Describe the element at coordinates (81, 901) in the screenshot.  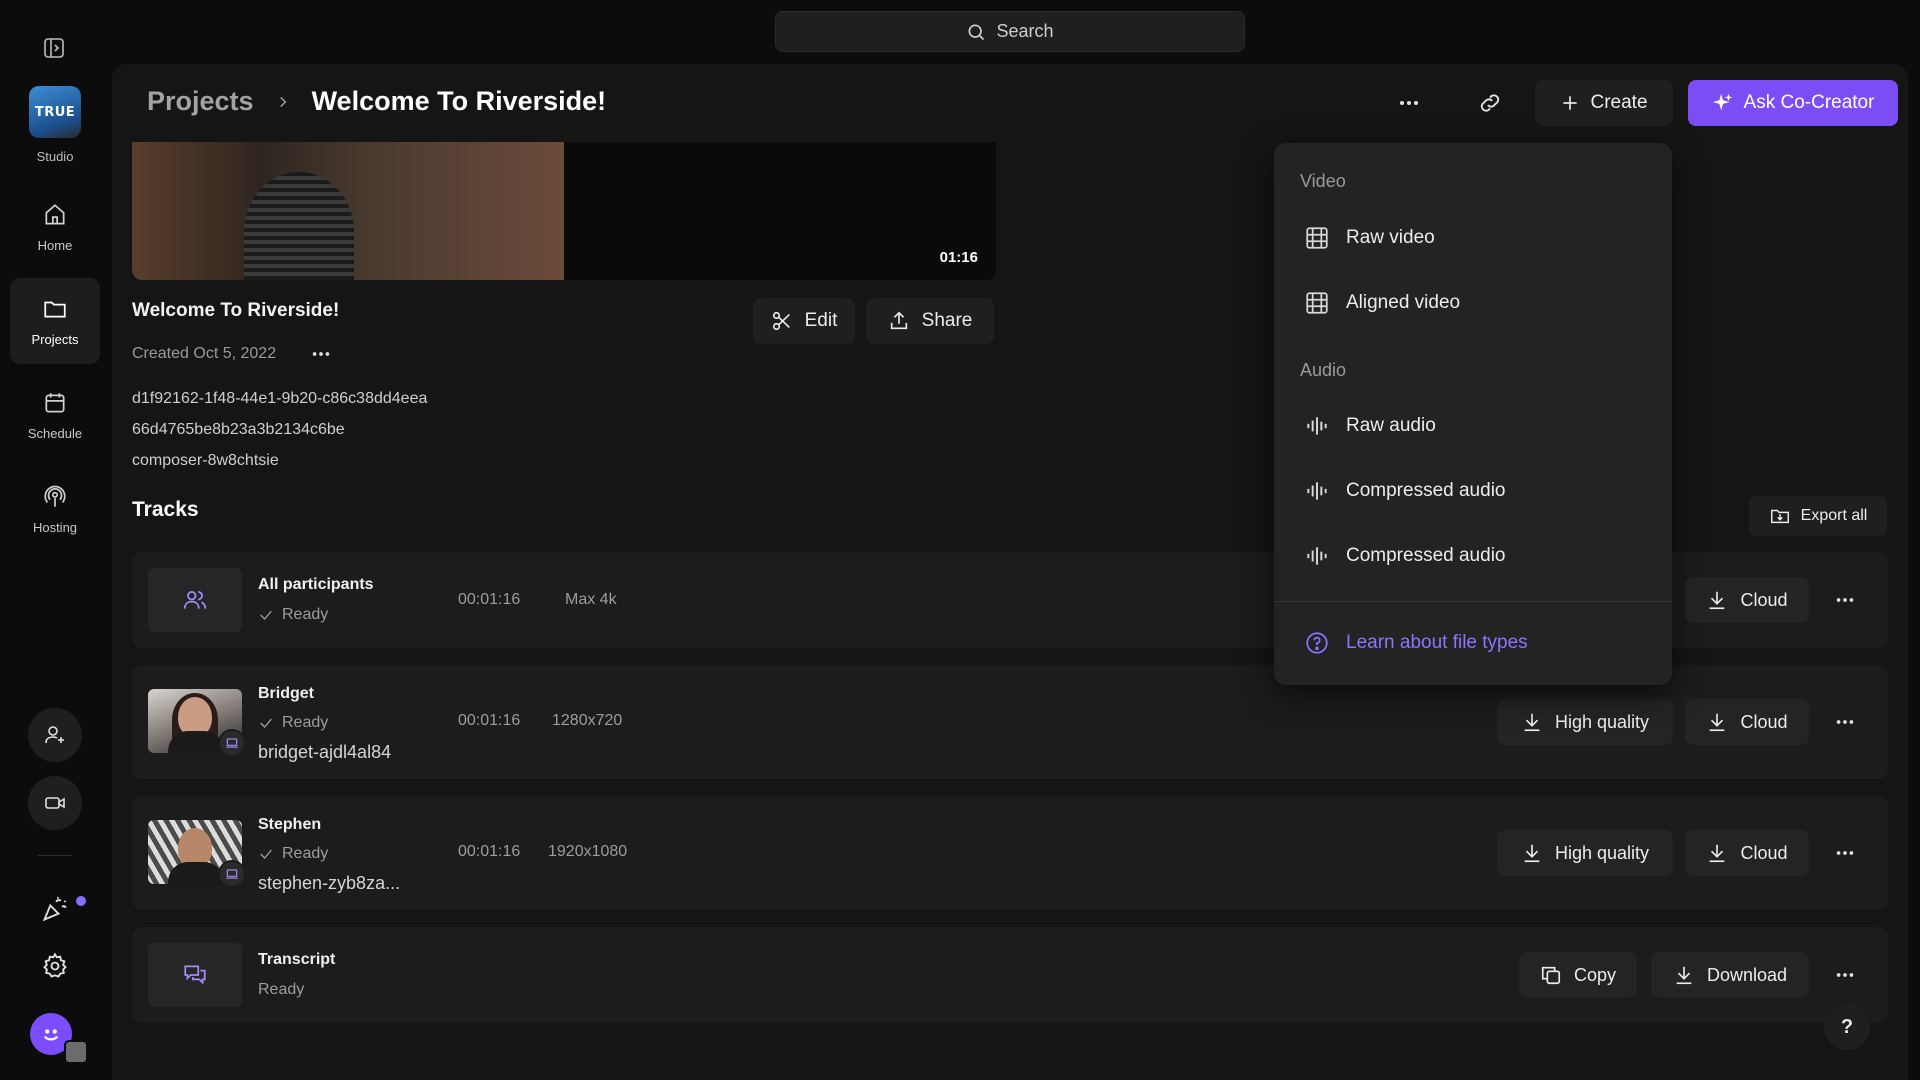
I see `notification-dot` at that location.